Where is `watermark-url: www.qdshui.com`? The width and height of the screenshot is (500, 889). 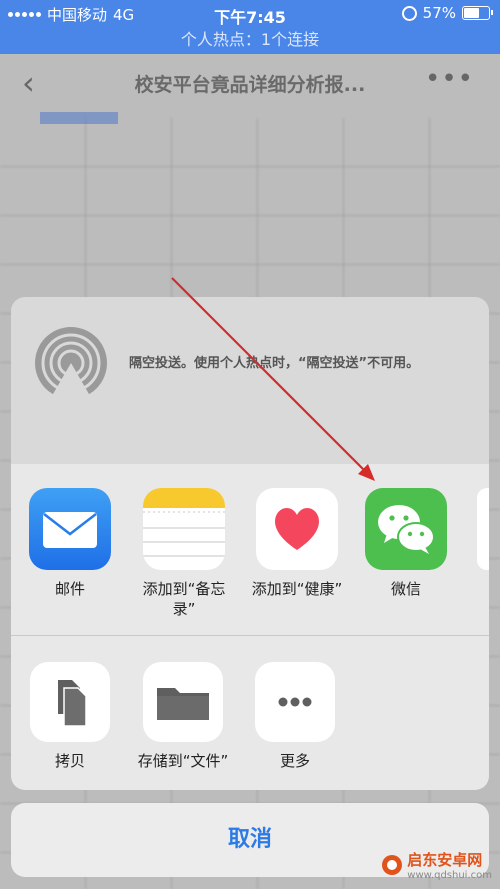 watermark-url: www.qdshui.com is located at coordinates (449, 875).